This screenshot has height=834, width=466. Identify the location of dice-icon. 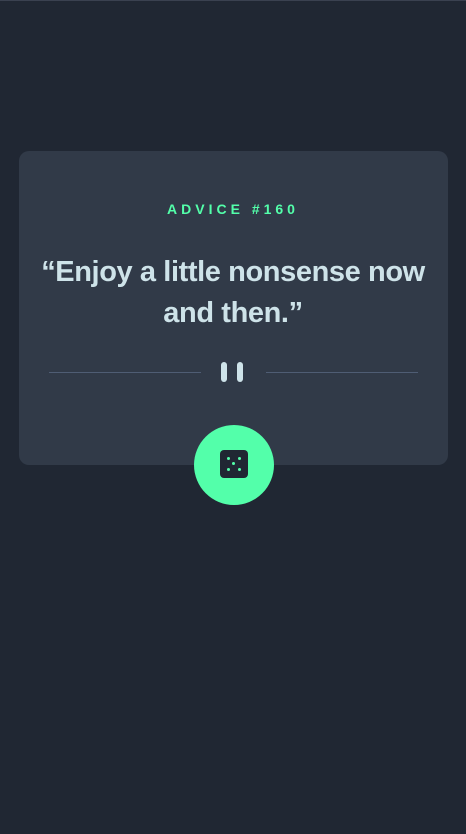
(234, 464).